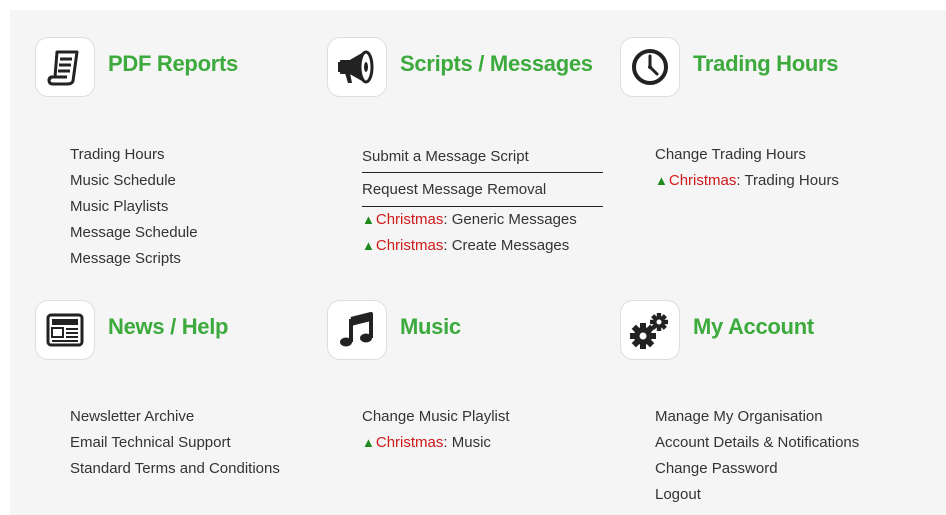 The height and width of the screenshot is (515, 946). What do you see at coordinates (650, 67) in the screenshot?
I see `clock-icon` at bounding box center [650, 67].